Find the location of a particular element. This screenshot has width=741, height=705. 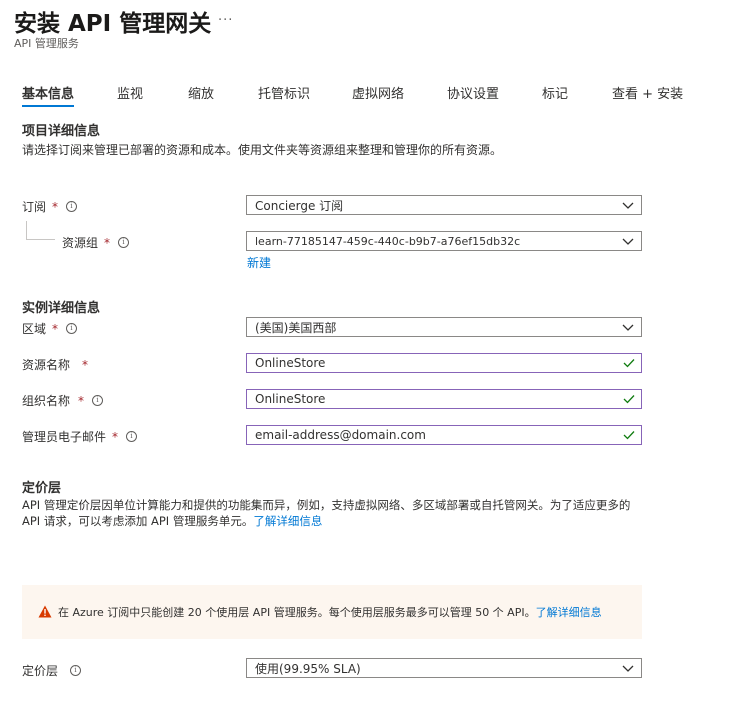

pricing-tier-label: 定价层 i is located at coordinates (52, 670).